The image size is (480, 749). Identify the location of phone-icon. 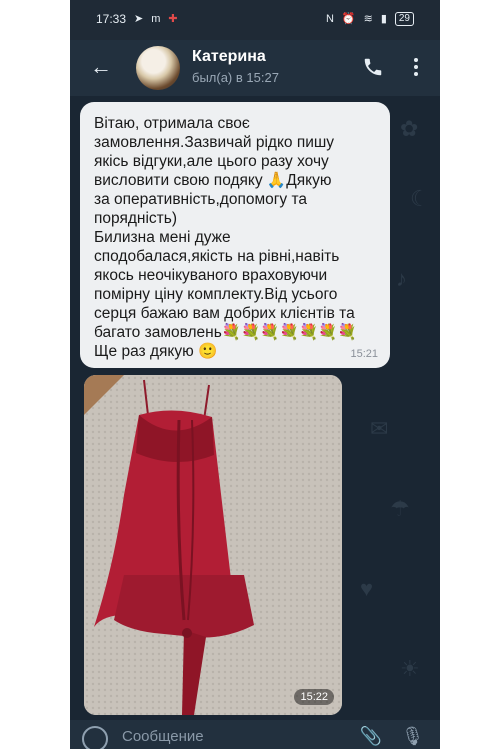
(373, 67).